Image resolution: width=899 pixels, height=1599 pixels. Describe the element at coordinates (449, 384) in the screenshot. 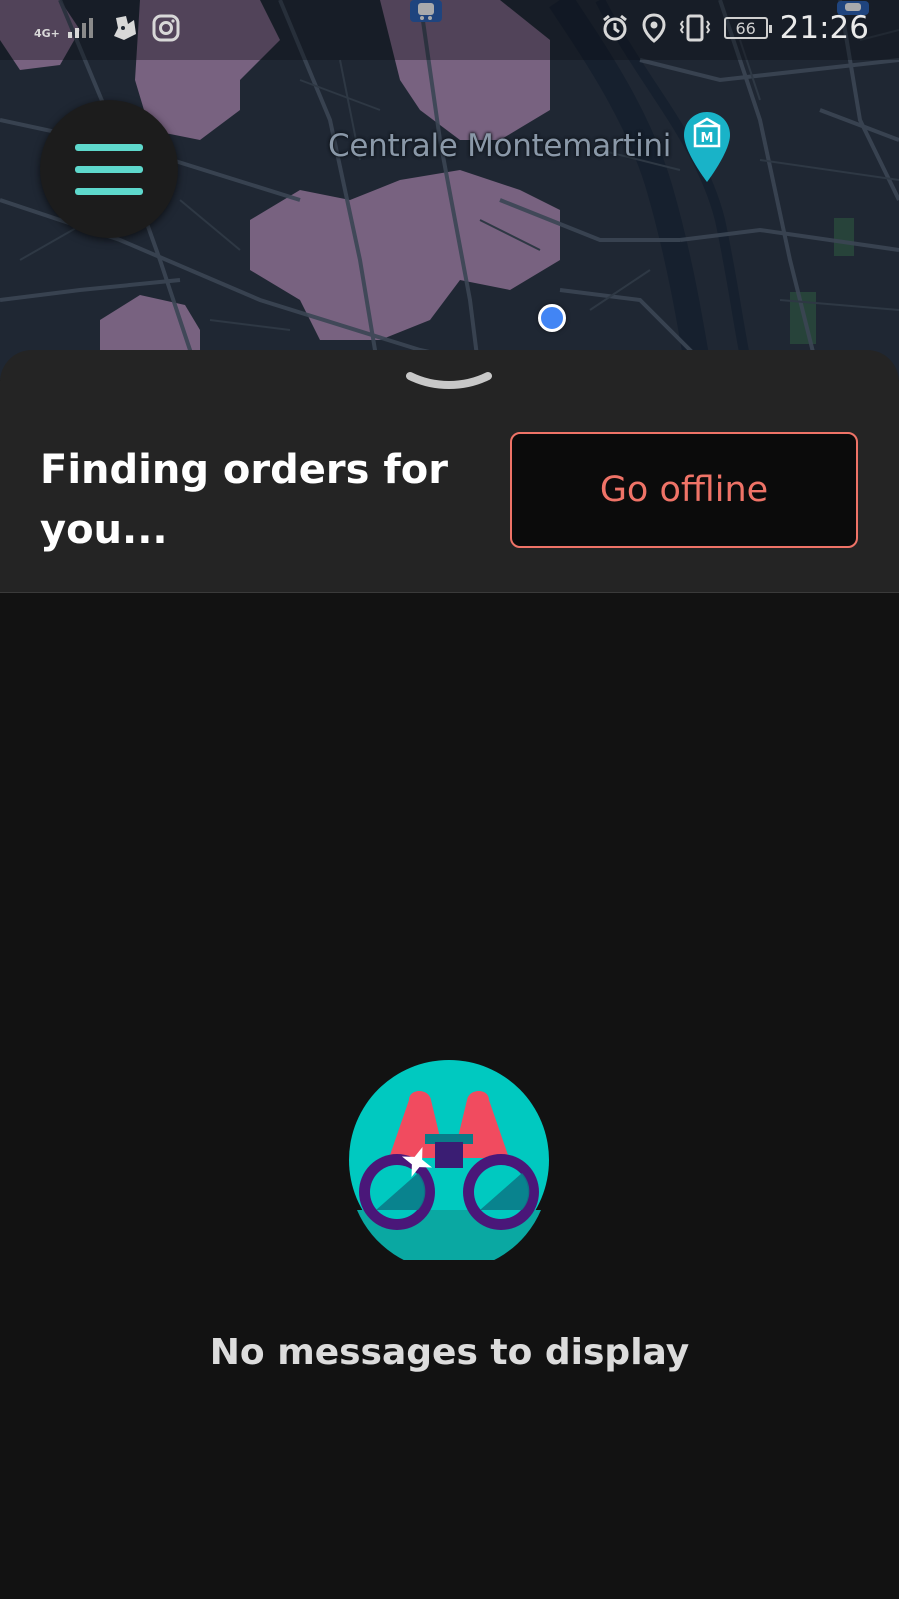

I see `chevron-down-icon` at that location.